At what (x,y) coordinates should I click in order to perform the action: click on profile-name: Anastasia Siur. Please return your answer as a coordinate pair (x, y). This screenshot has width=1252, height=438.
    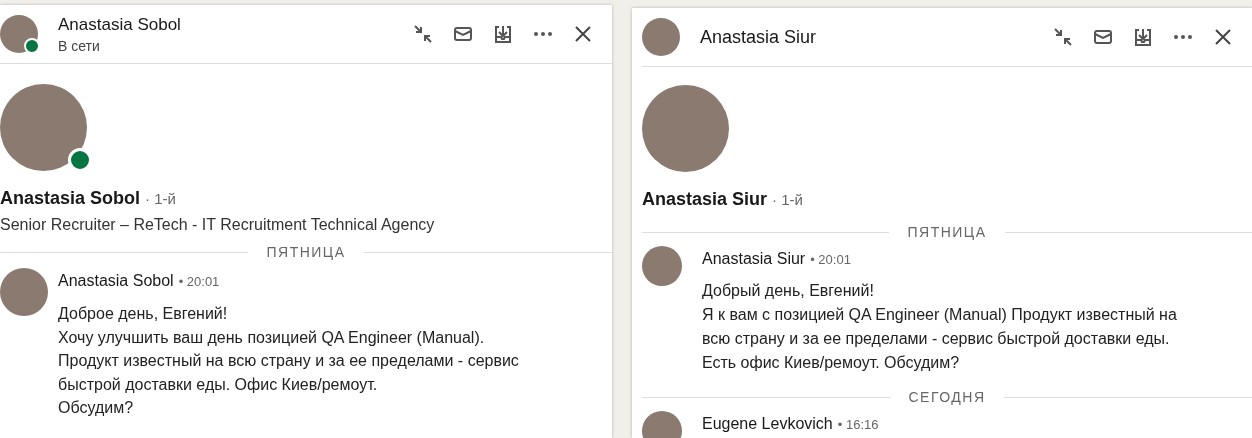
    Looking at the image, I should click on (705, 199).